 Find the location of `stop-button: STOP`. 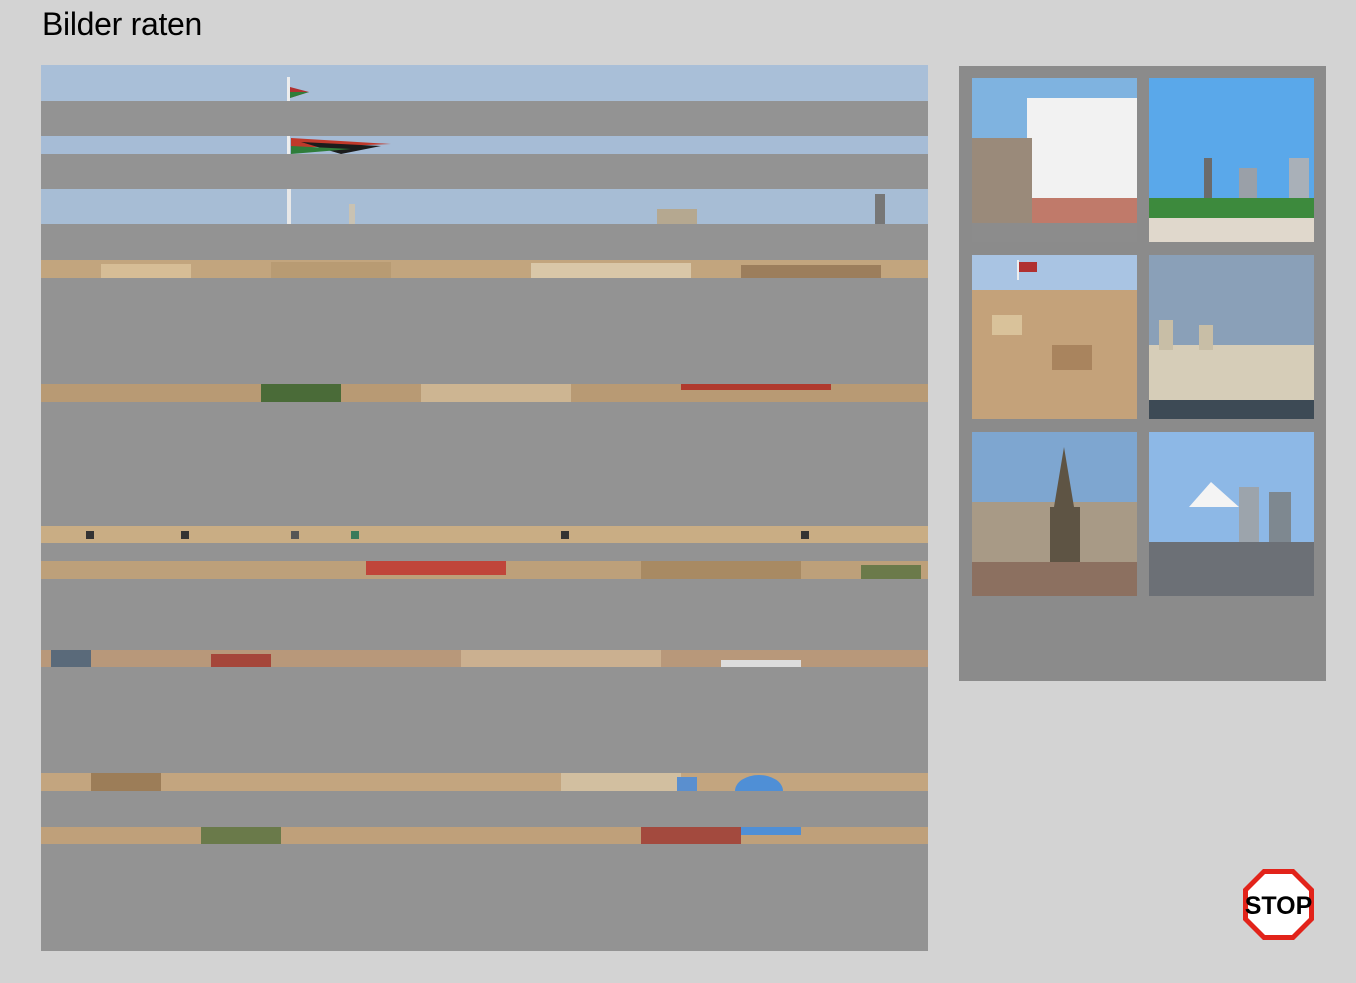

stop-button: STOP is located at coordinates (1278, 904).